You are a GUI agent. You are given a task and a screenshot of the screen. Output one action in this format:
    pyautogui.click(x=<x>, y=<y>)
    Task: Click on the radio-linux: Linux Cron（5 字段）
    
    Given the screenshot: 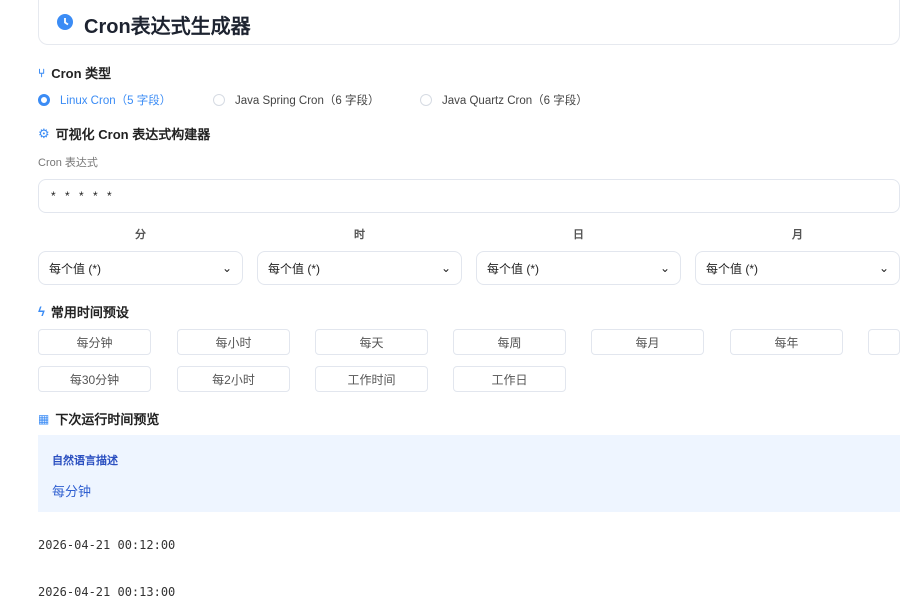 What is the action you would take?
    pyautogui.click(x=104, y=100)
    